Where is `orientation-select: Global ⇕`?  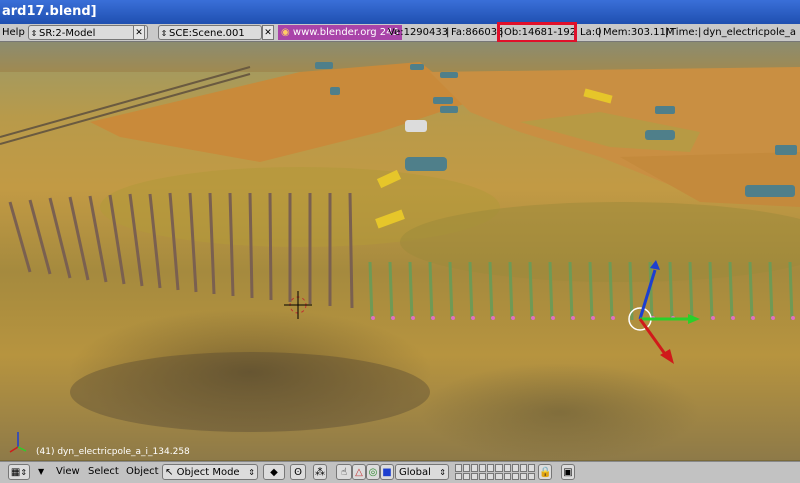
orientation-select: Global ⇕ is located at coordinates (422, 472).